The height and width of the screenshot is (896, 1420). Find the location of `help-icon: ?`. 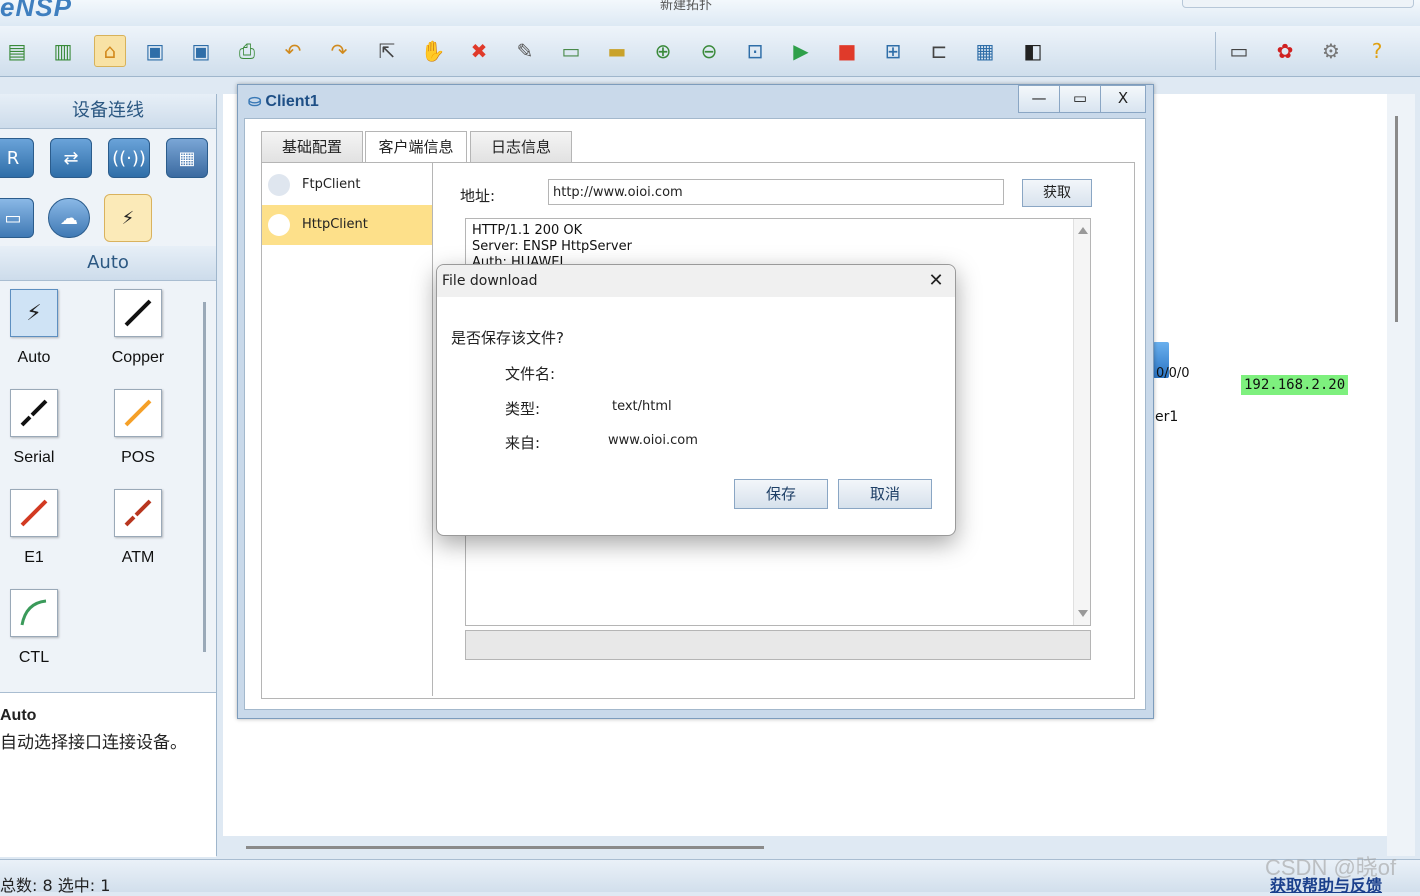

help-icon: ? is located at coordinates (1377, 51).